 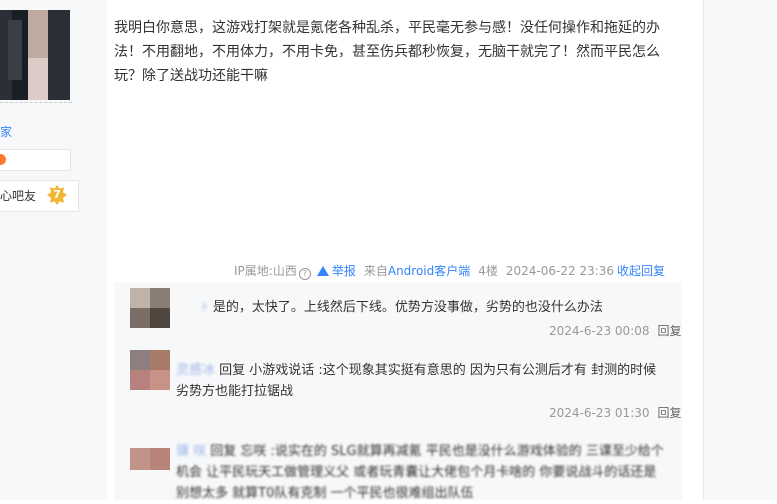 I want to click on user-avatar, so click(x=35, y=55).